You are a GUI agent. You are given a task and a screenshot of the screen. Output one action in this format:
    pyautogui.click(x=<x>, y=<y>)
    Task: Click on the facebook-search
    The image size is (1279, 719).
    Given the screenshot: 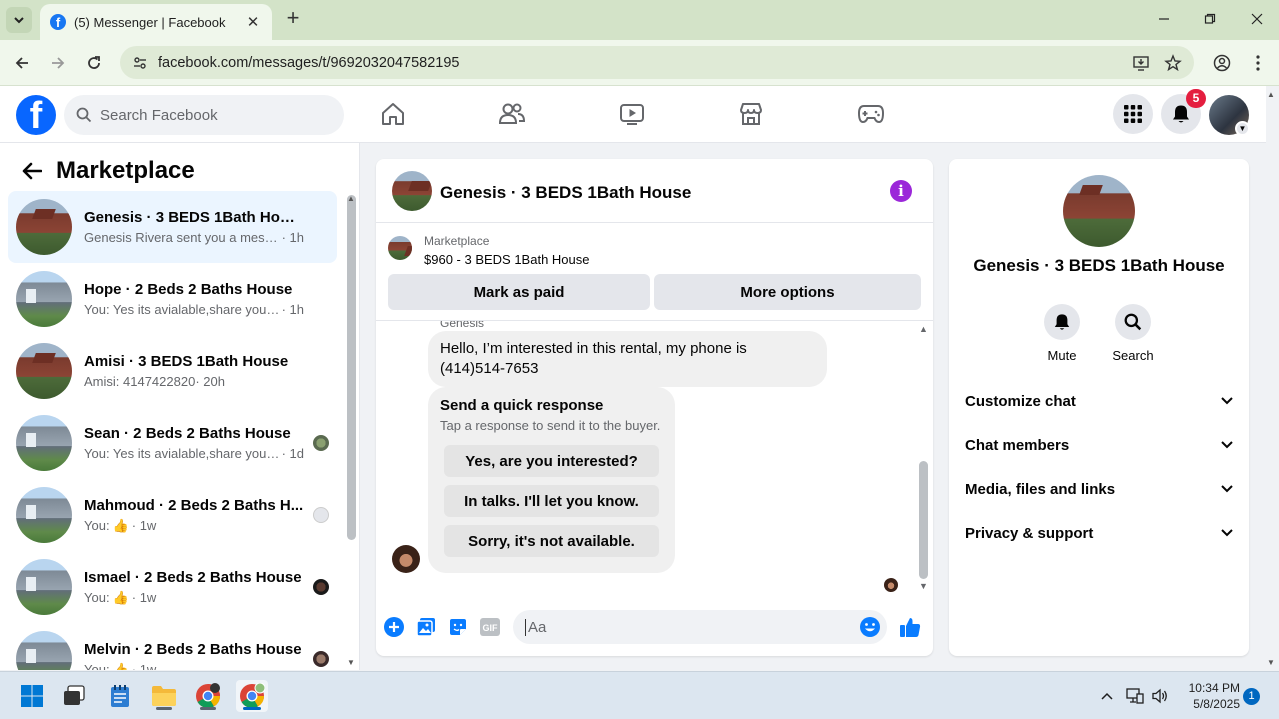 What is the action you would take?
    pyautogui.click(x=204, y=115)
    